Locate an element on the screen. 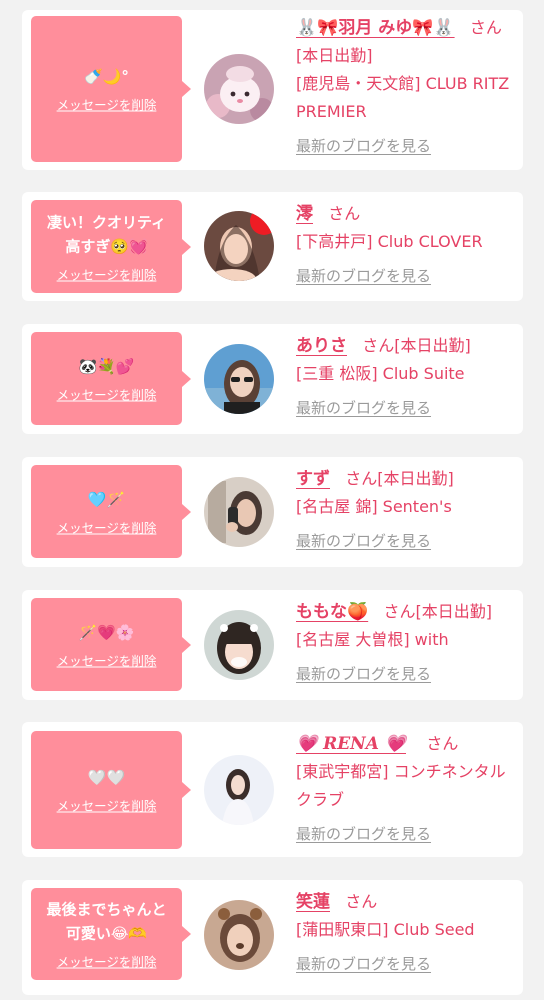 Image resolution: width=544 pixels, height=1000 pixels. selfie-avatar-icon is located at coordinates (239, 246).